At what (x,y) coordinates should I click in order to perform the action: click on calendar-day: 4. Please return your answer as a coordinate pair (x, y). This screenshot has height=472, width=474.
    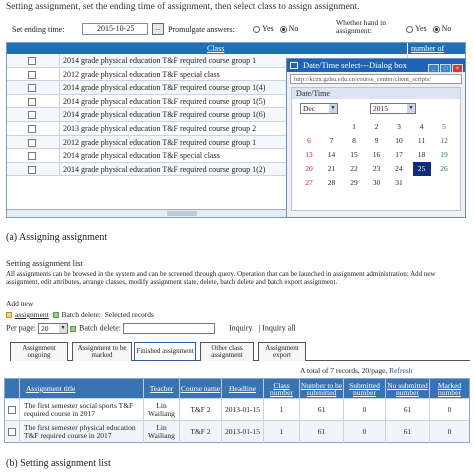
    Looking at the image, I should click on (422, 127).